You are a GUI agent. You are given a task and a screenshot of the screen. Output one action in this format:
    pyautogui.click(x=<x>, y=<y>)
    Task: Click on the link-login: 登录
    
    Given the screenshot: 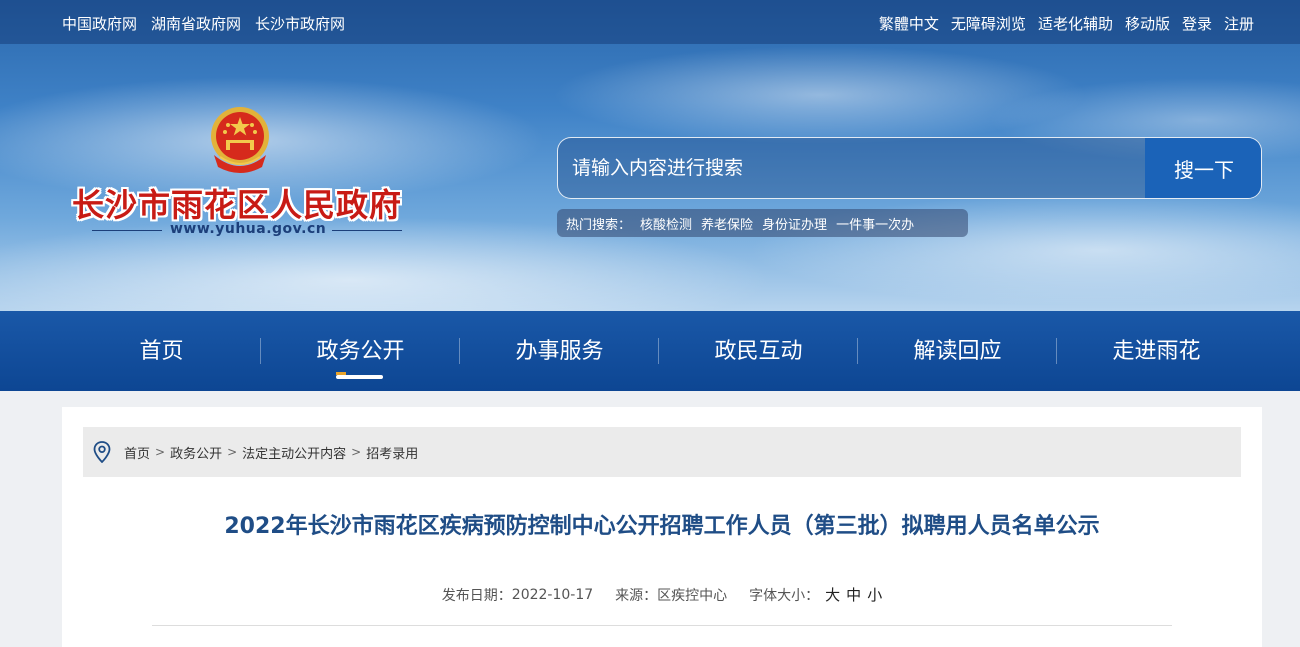 What is the action you would take?
    pyautogui.click(x=1197, y=23)
    